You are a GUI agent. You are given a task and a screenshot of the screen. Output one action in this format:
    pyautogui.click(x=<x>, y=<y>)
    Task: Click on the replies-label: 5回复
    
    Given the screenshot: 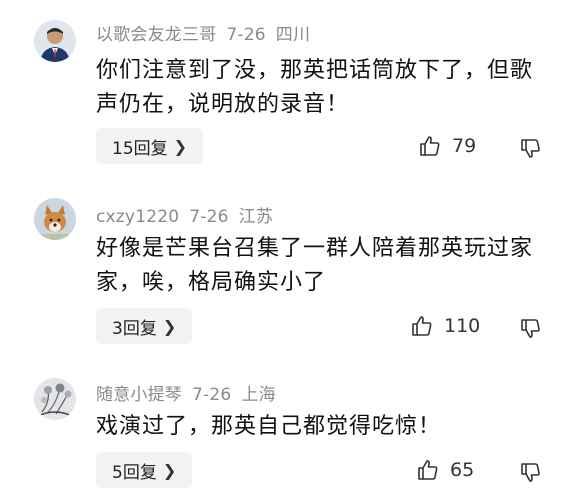 What is the action you would take?
    pyautogui.click(x=134, y=472)
    